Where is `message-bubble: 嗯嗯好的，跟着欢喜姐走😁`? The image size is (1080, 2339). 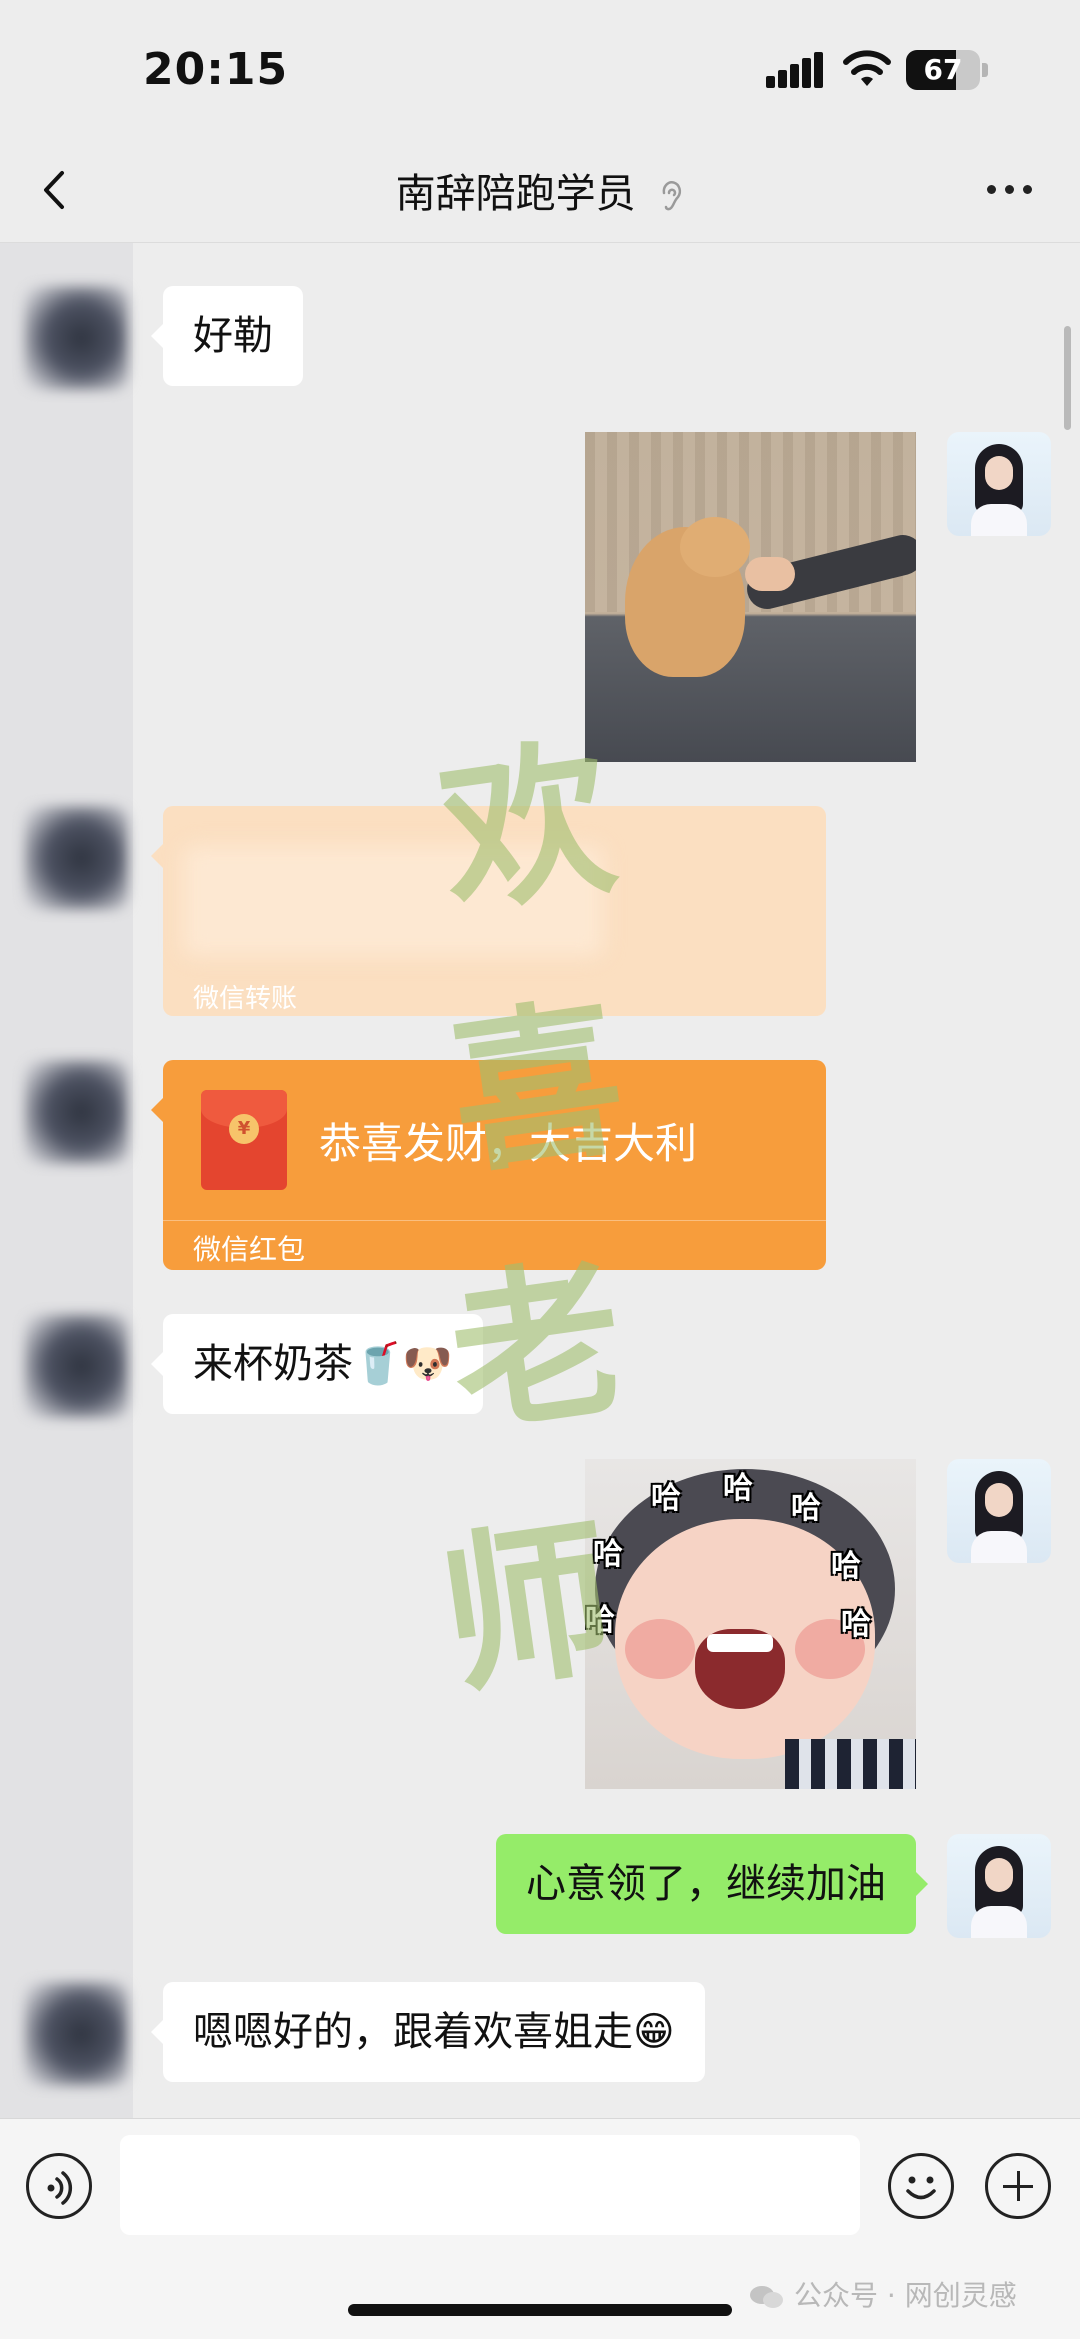
message-bubble: 嗯嗯好的，跟着欢喜姐走😁 is located at coordinates (428, 2032).